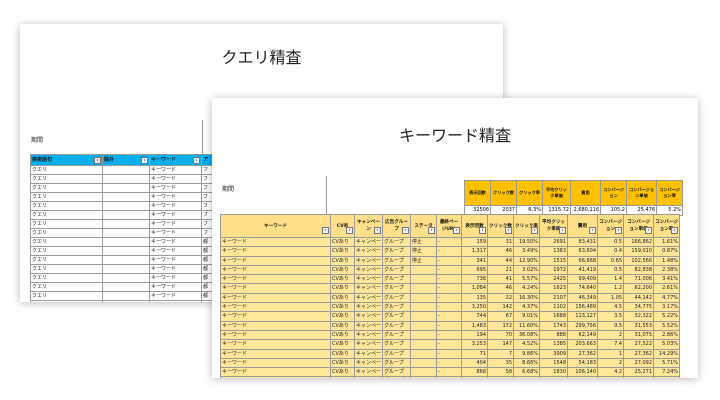  What do you see at coordinates (501, 325) in the screenshot?
I see `table-cell: 172` at bounding box center [501, 325].